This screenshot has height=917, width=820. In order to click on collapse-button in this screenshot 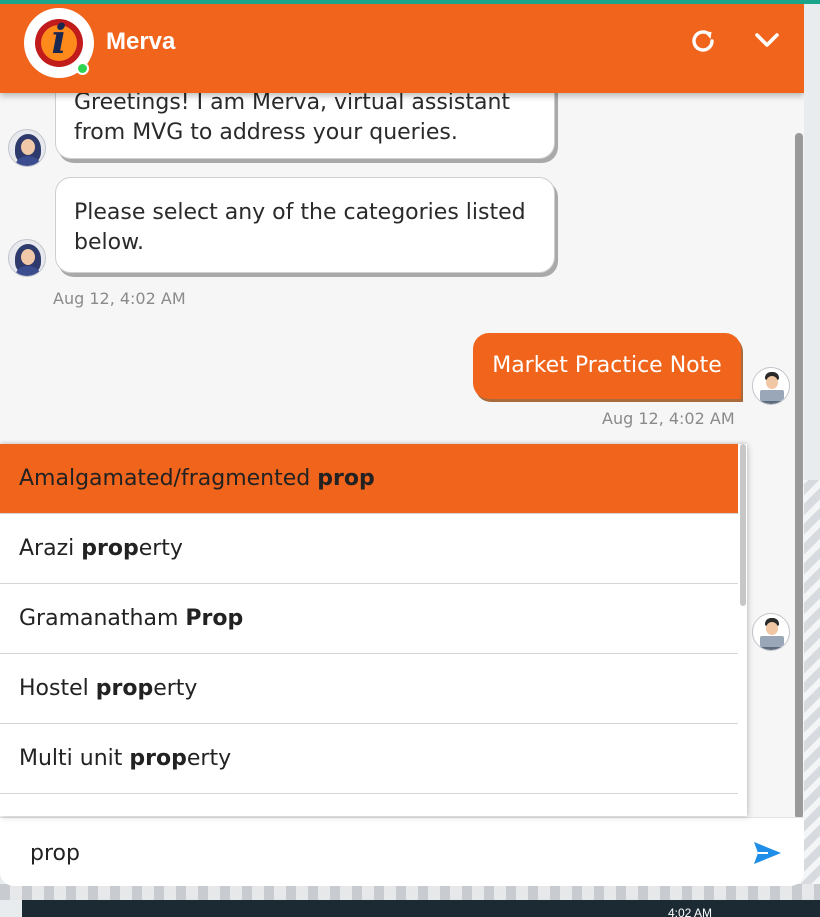, I will do `click(767, 41)`.